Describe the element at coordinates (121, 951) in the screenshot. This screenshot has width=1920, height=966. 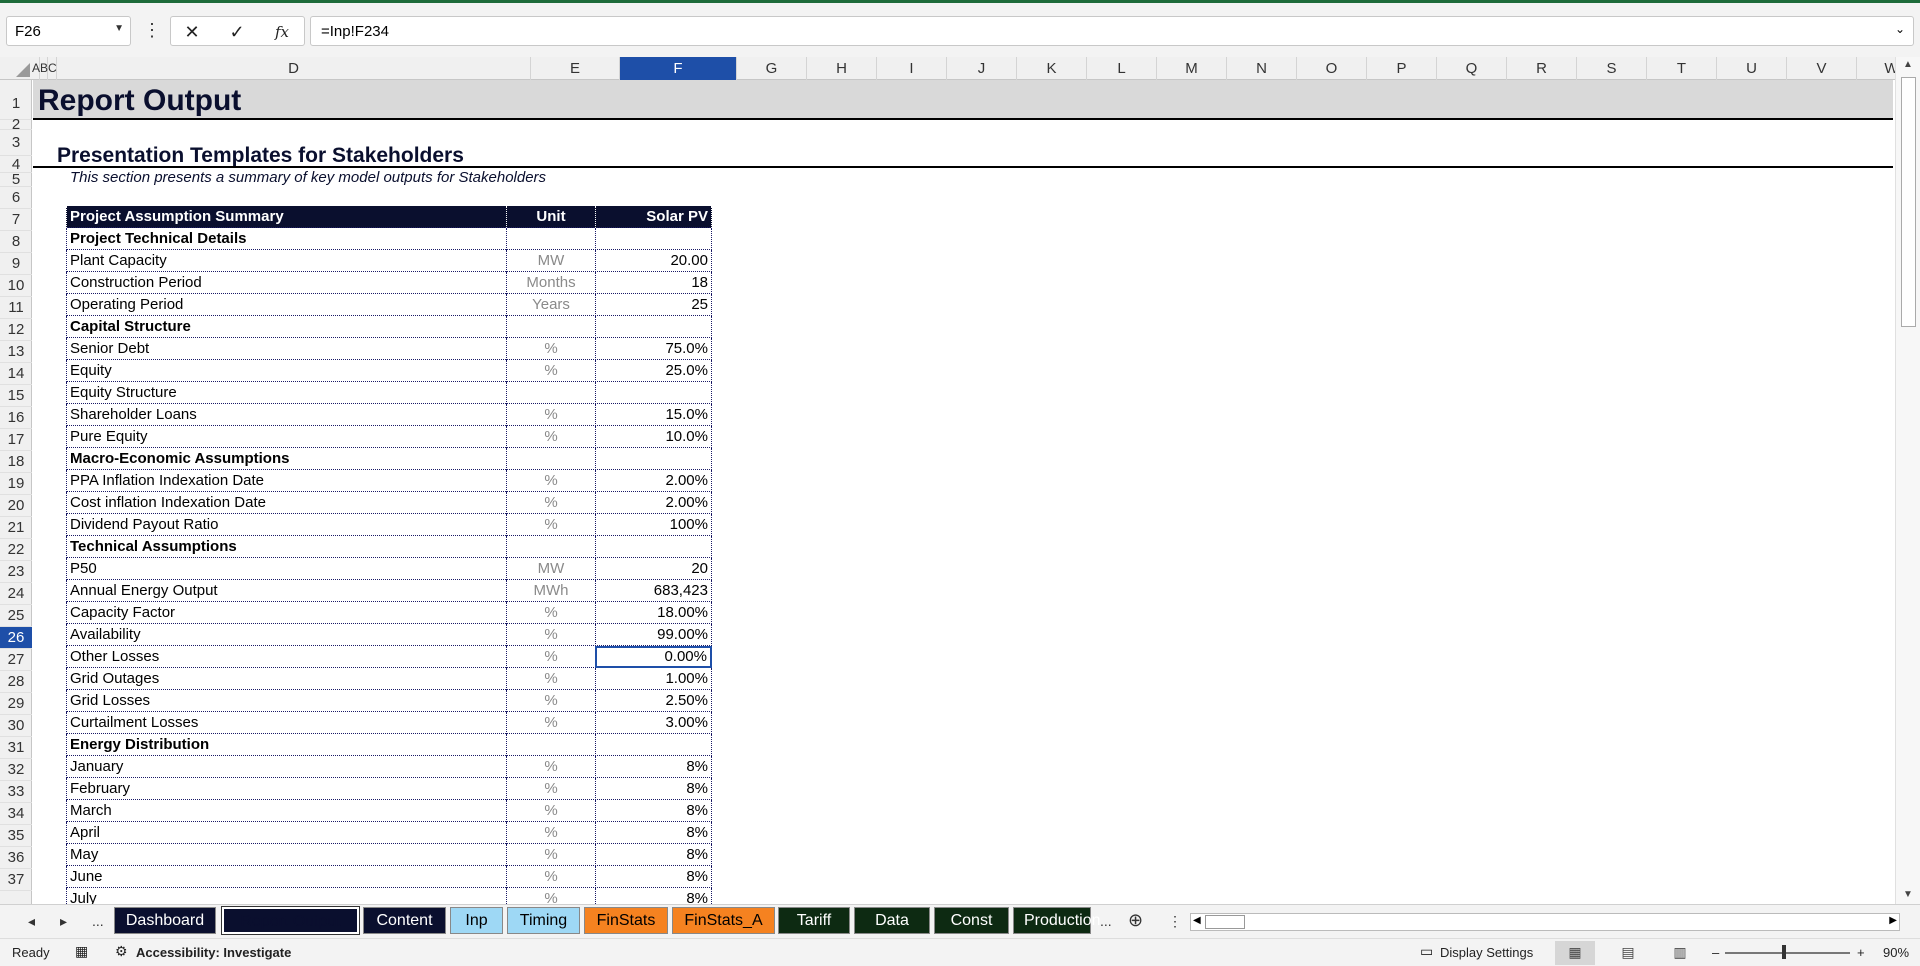
I see `accessibility-icon: ⚙` at that location.